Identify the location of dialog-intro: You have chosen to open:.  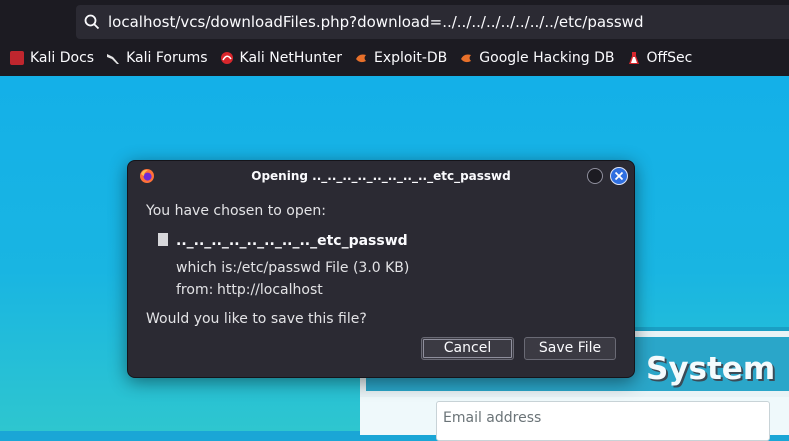
(236, 211).